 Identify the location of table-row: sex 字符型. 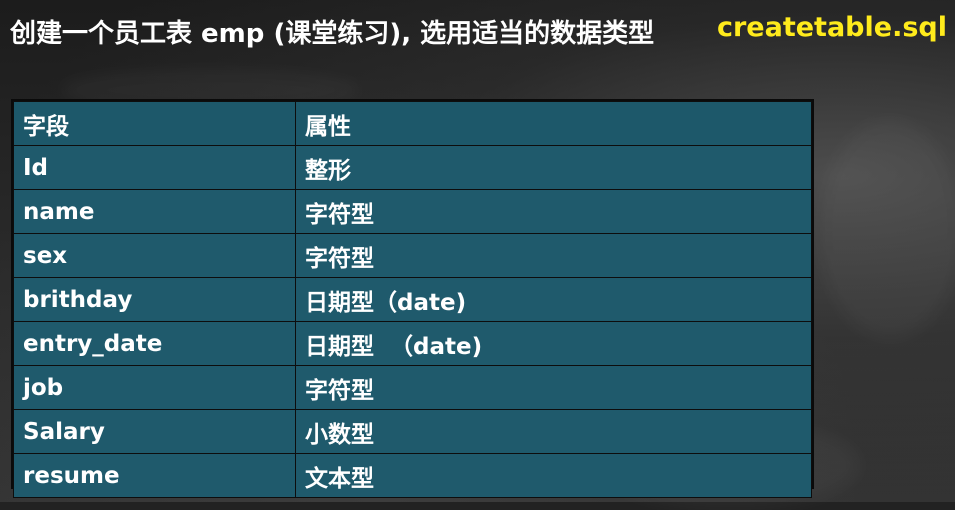
(412, 255).